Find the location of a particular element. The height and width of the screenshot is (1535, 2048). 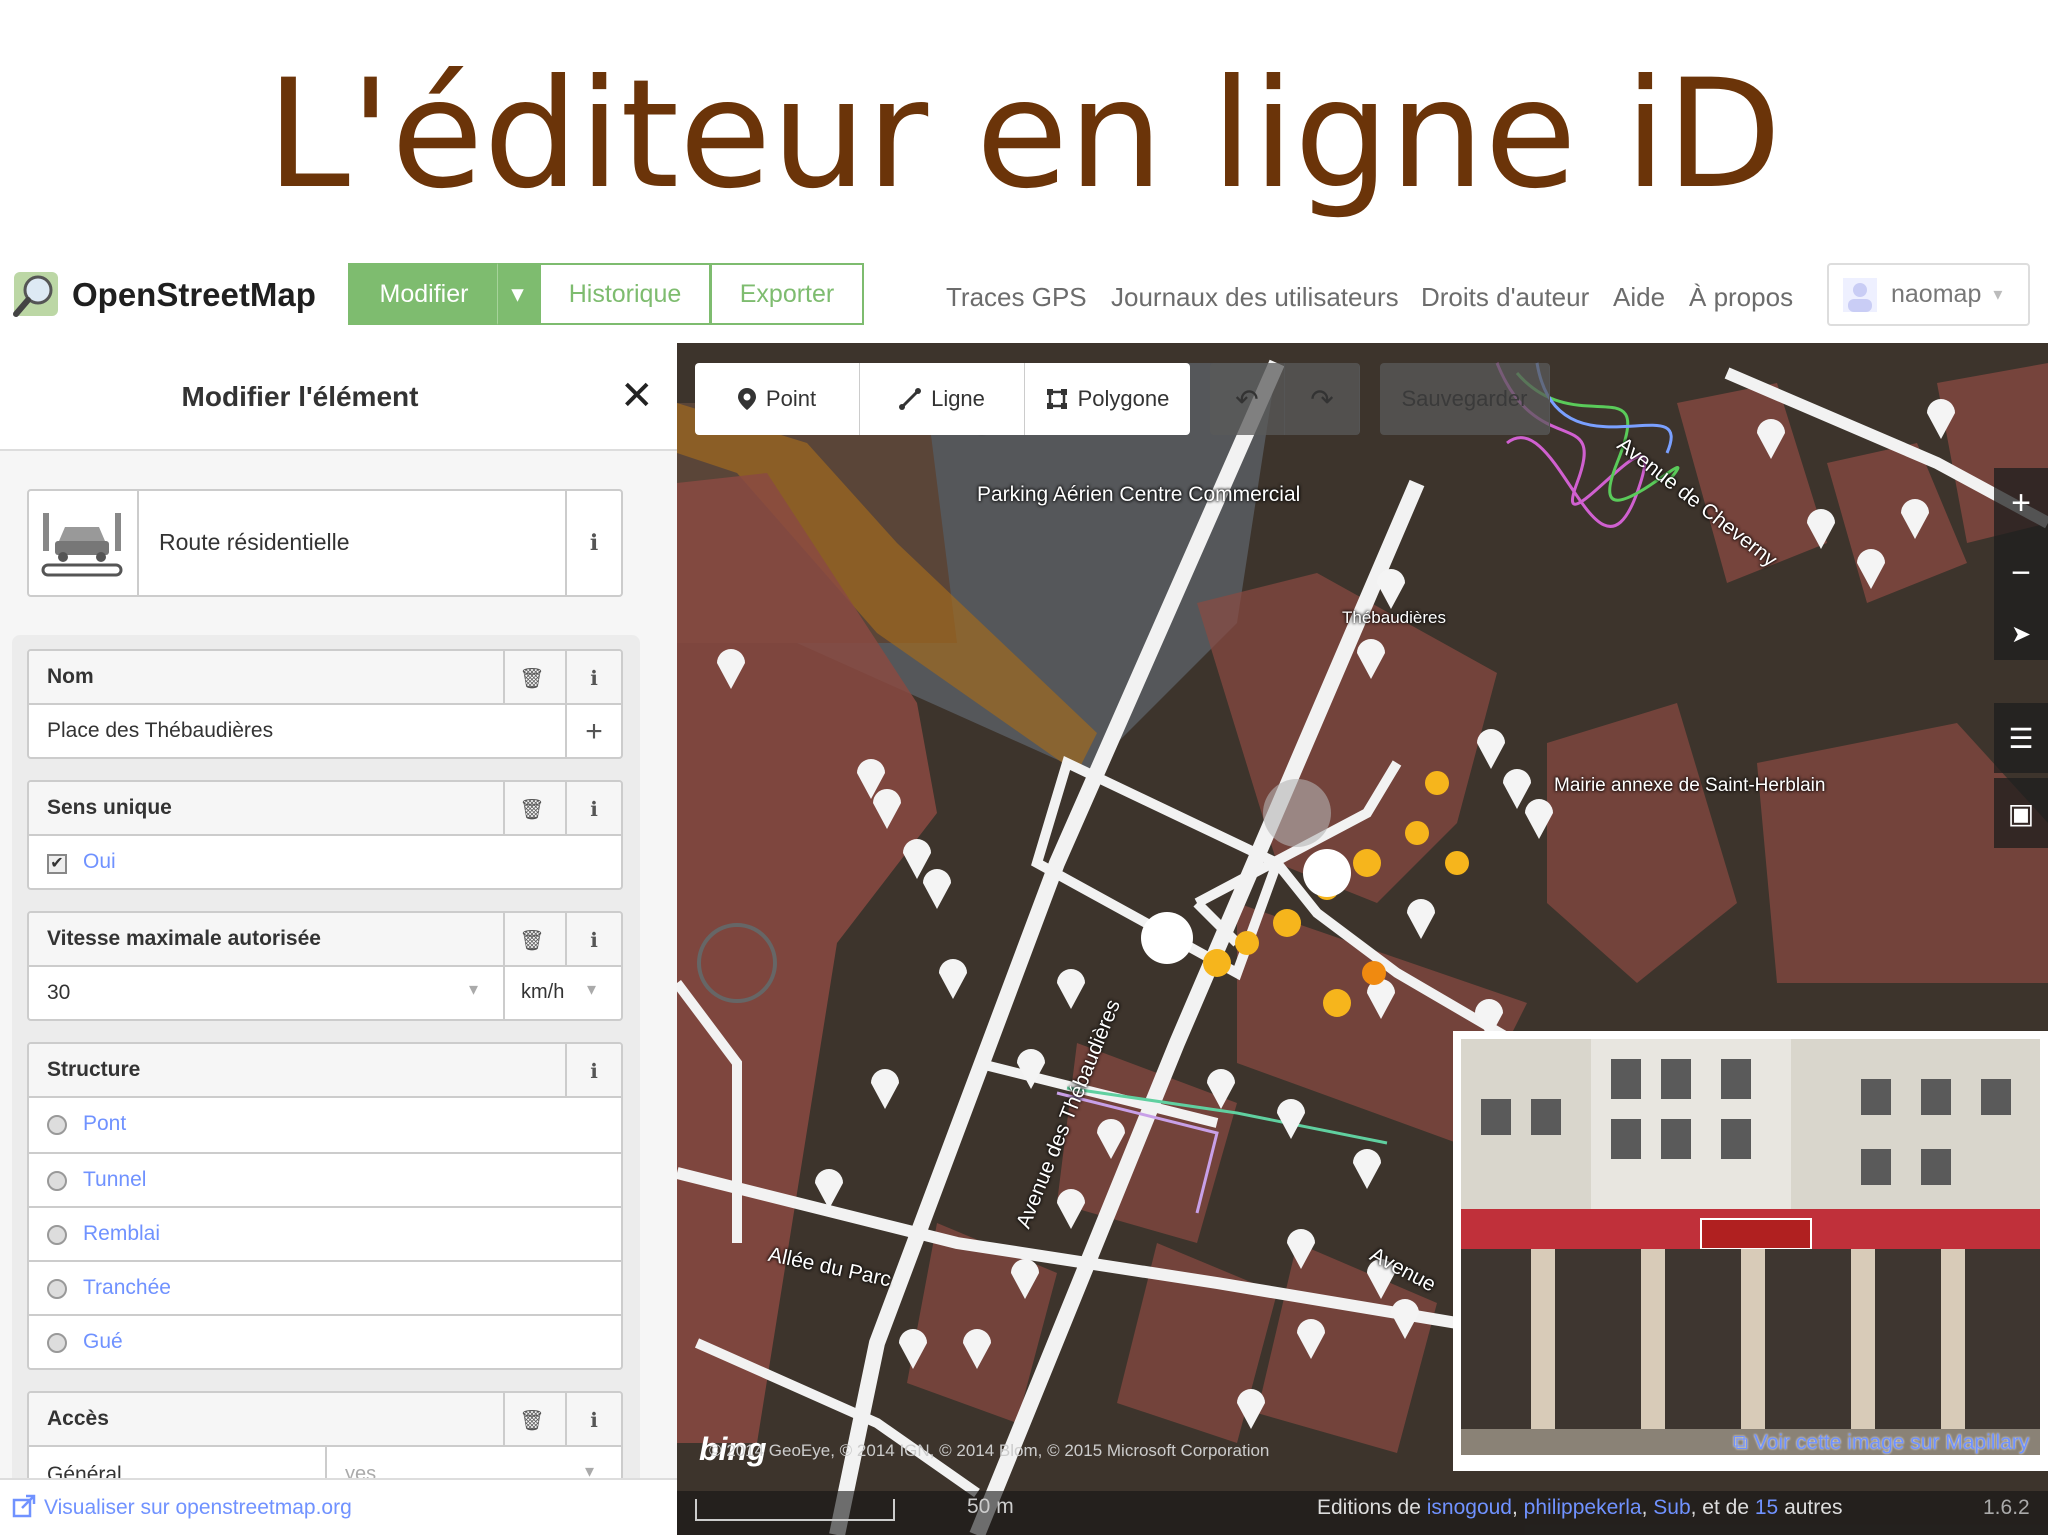

osm-logo-icon is located at coordinates (36, 294).